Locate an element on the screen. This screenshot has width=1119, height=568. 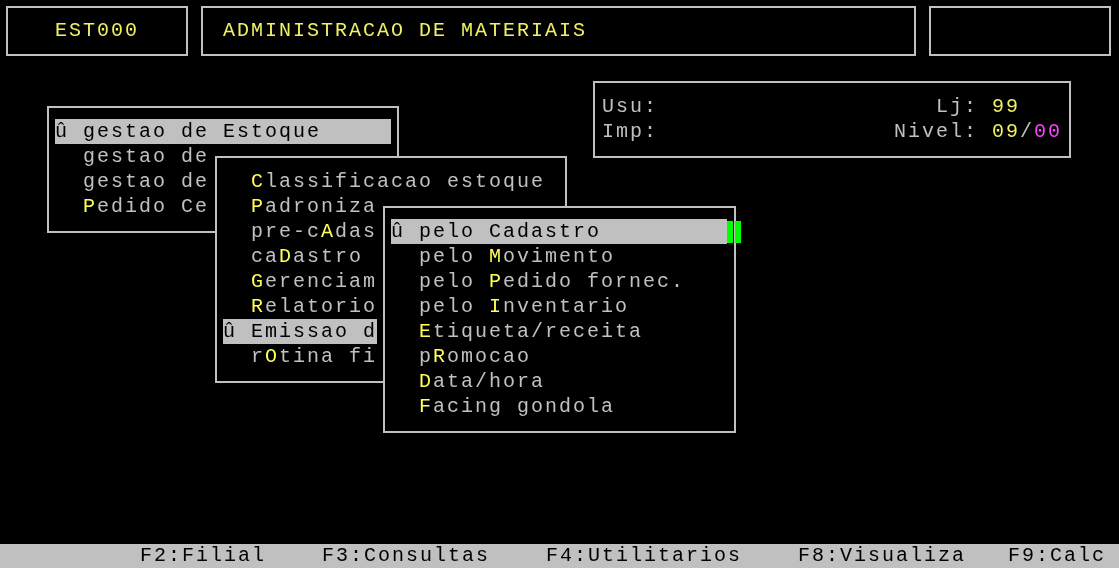
menu-item: pre-cAdas is located at coordinates (300, 231).